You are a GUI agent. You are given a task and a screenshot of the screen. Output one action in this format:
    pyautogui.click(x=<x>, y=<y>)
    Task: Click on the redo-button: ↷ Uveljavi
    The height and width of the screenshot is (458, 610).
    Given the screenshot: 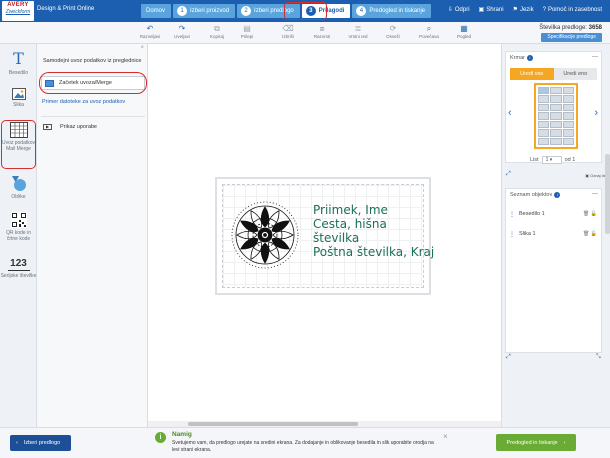 What is the action you would take?
    pyautogui.click(x=182, y=31)
    